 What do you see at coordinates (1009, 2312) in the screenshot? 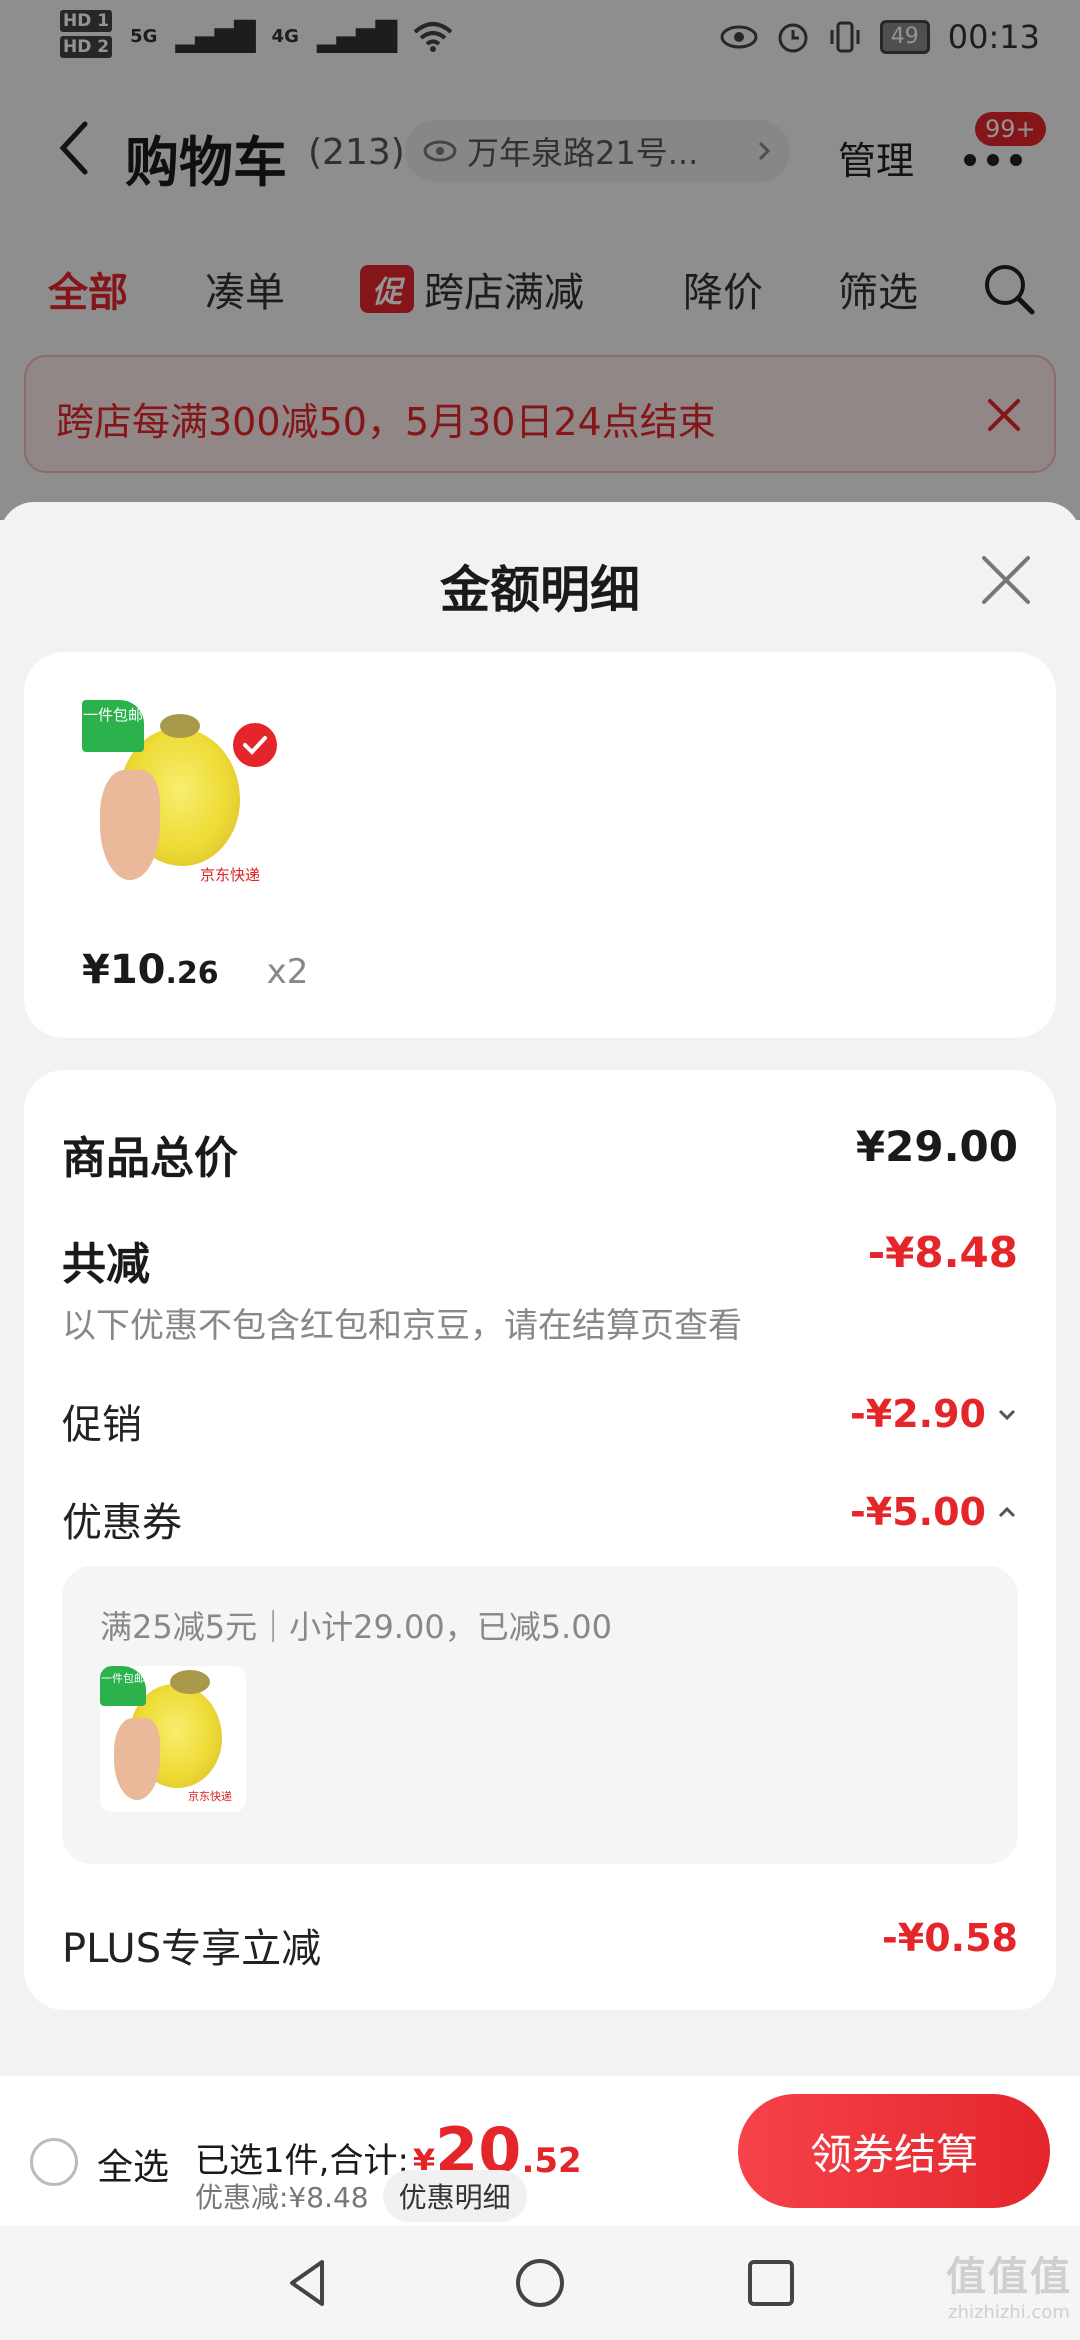
I see `watermark-url: zhizhizhi.com` at bounding box center [1009, 2312].